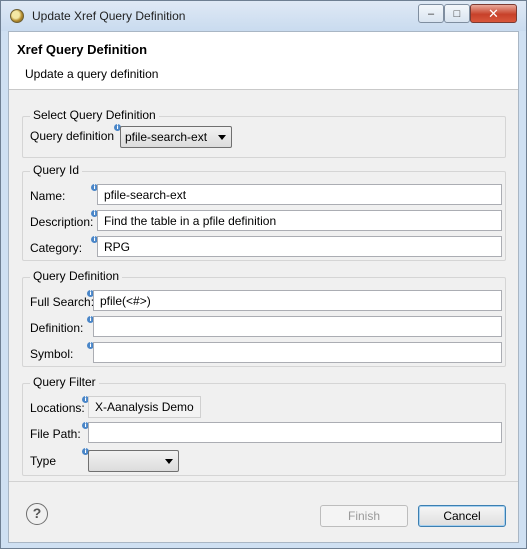 This screenshot has width=527, height=549. Describe the element at coordinates (462, 516) in the screenshot. I see `cancel-button: Cancel` at that location.